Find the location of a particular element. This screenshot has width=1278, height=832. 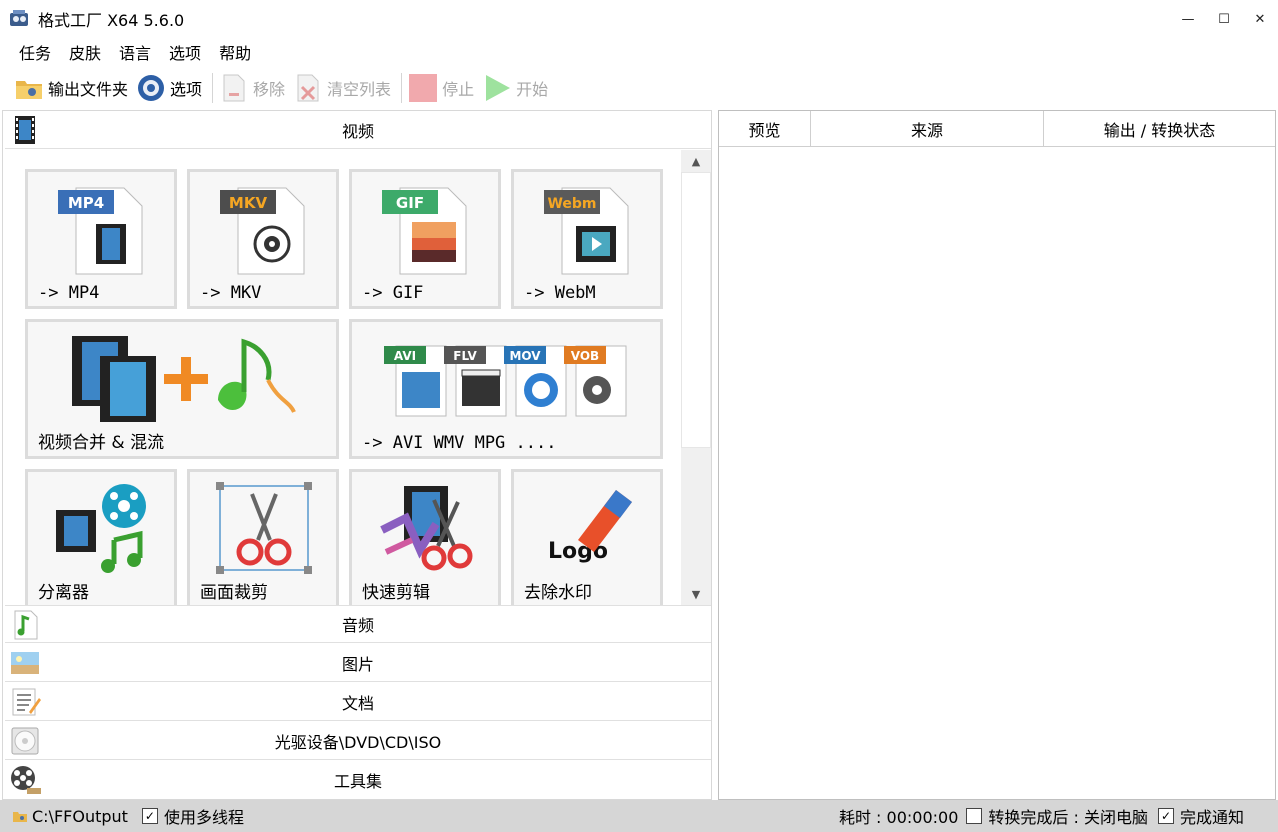

splitter-icon is located at coordinates (101, 528).